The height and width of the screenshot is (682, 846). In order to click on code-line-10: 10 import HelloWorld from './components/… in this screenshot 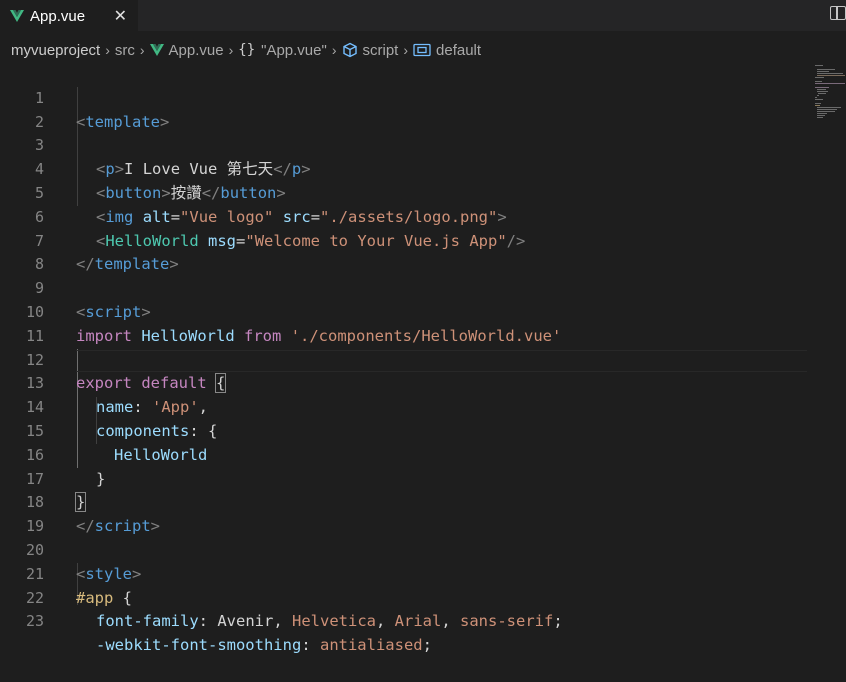, I will do `click(423, 311)`.